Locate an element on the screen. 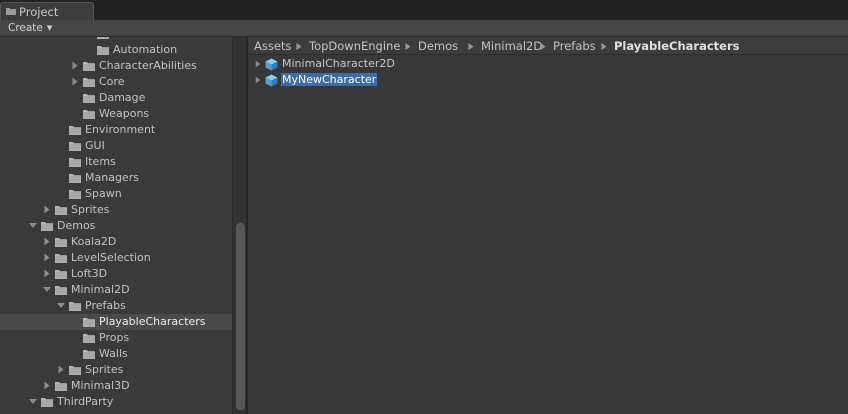 The width and height of the screenshot is (848, 414). breadcrumb-item: Minimal2D is located at coordinates (511, 46).